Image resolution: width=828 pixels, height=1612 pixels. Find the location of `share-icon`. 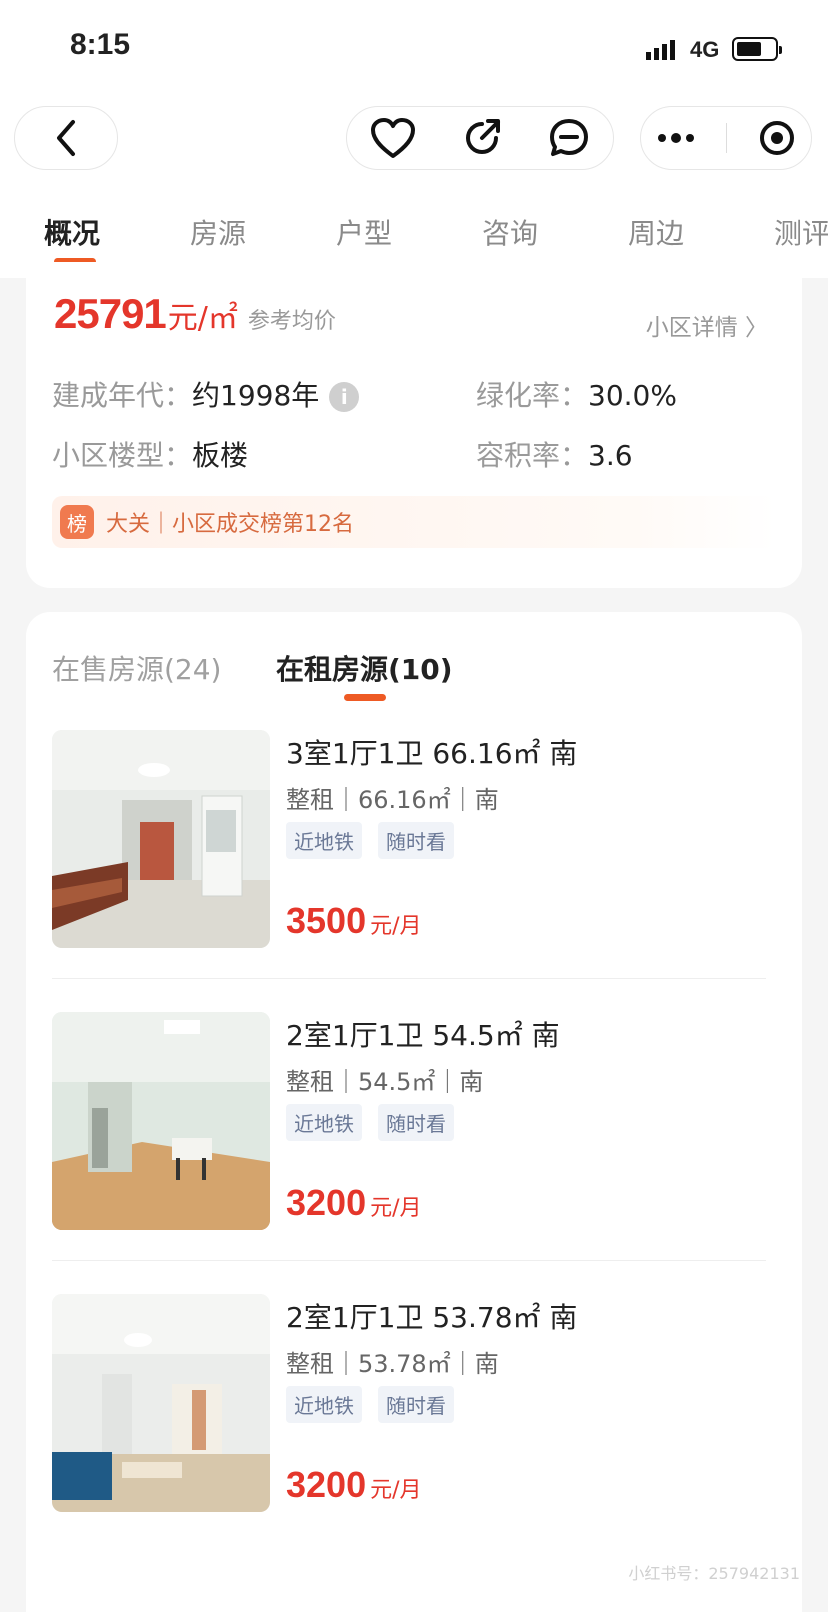

share-icon is located at coordinates (482, 138).